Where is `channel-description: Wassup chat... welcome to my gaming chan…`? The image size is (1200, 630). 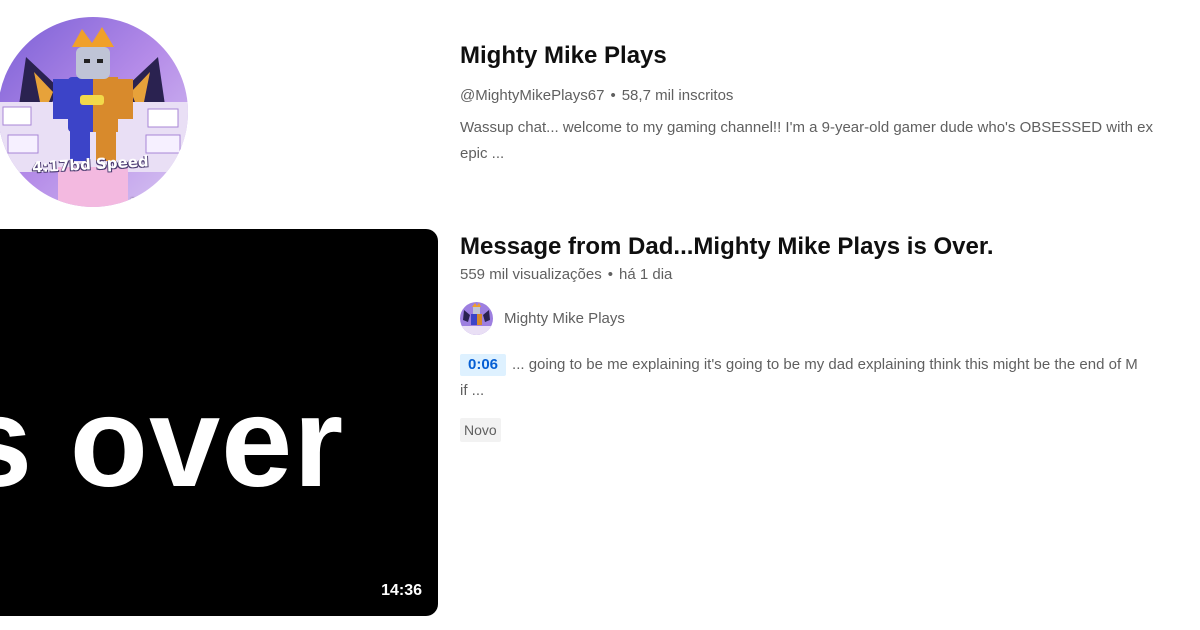 channel-description: Wassup chat... welcome to my gaming chan… is located at coordinates (830, 141).